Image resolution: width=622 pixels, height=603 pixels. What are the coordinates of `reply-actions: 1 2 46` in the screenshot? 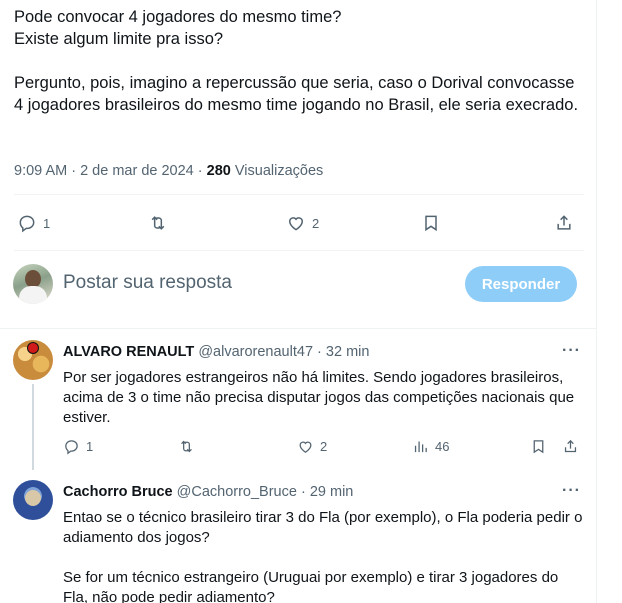 It's located at (298, 450).